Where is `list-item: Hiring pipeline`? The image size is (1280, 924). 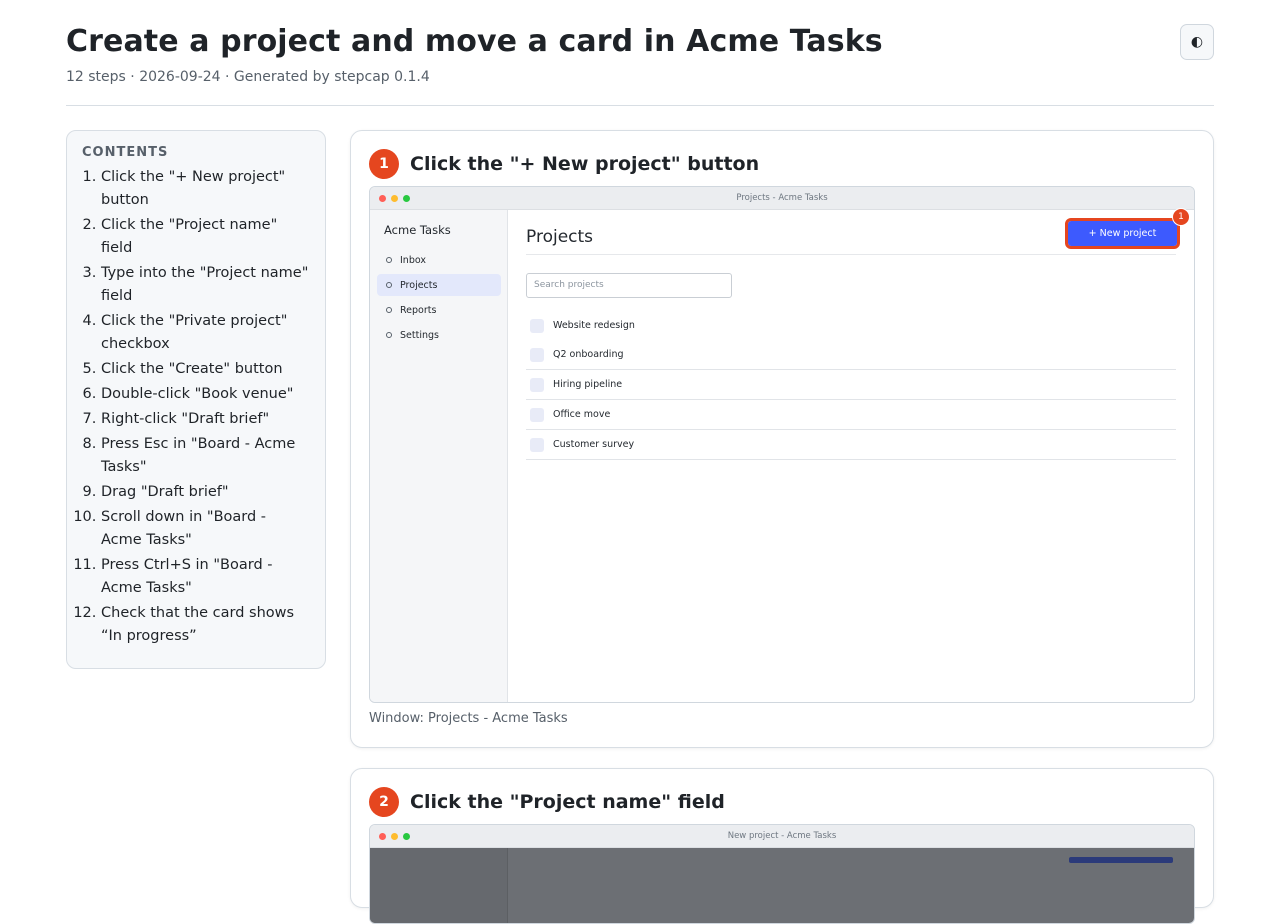
list-item: Hiring pipeline is located at coordinates (851, 385).